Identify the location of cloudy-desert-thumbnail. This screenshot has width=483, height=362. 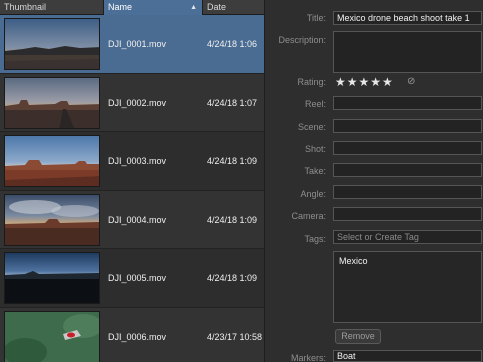
(52, 219).